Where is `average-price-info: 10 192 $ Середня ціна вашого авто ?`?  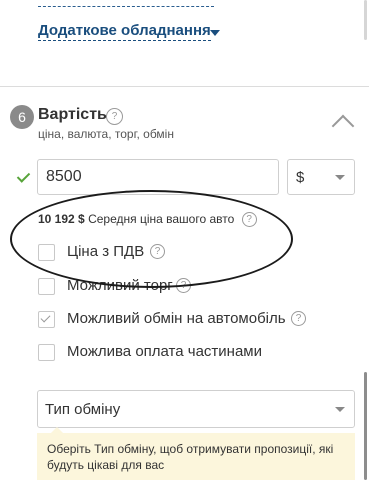 average-price-info: 10 192 $ Середня ціна вашого авто ? is located at coordinates (147, 220).